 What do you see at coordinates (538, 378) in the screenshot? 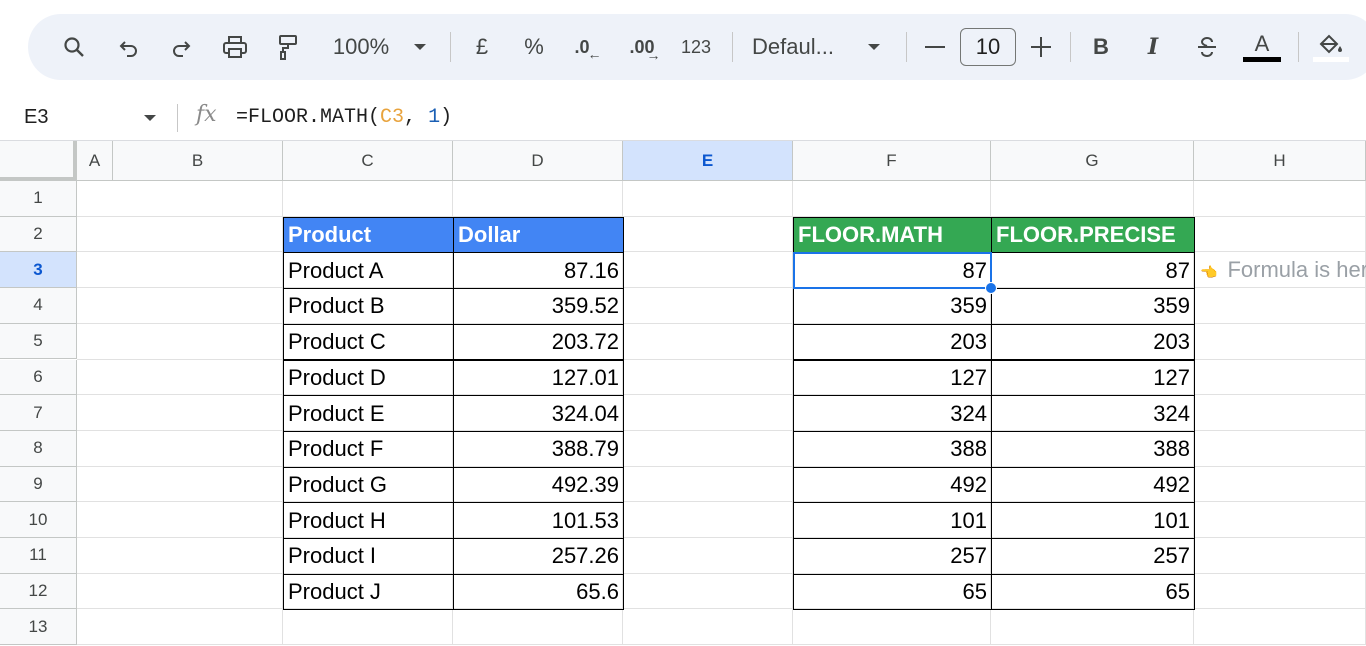
I see `dollar-value-cell: 127.01` at bounding box center [538, 378].